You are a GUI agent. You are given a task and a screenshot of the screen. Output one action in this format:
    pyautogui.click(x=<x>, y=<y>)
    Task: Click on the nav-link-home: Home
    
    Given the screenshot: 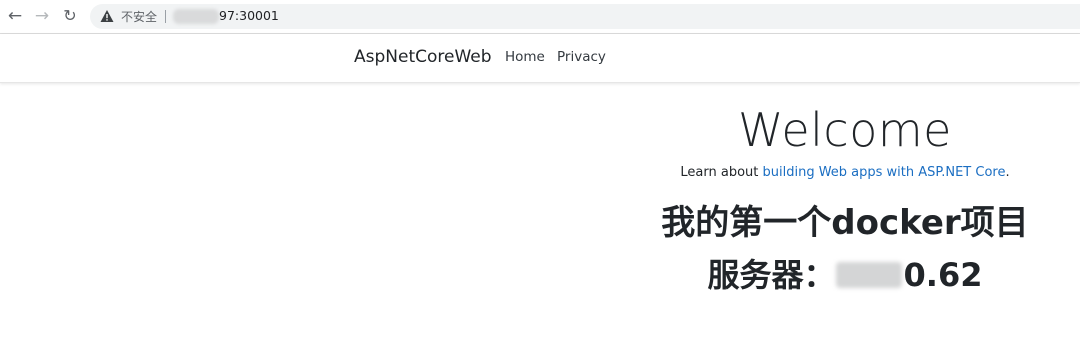 What is the action you would take?
    pyautogui.click(x=525, y=57)
    